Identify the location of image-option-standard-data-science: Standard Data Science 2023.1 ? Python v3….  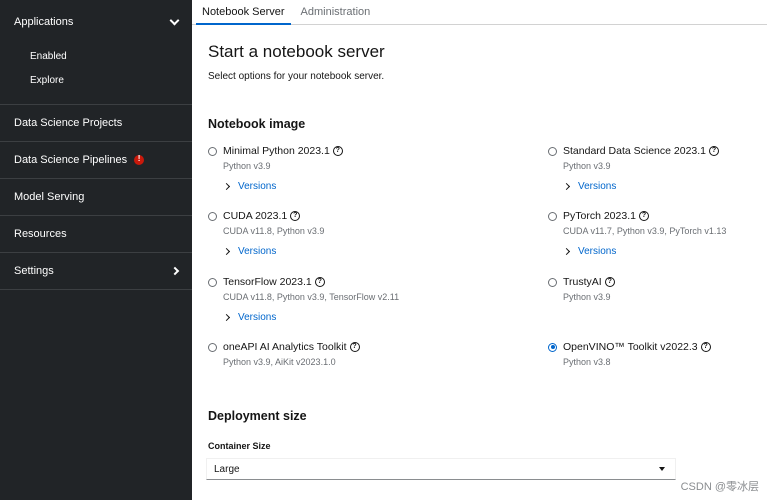
(634, 168).